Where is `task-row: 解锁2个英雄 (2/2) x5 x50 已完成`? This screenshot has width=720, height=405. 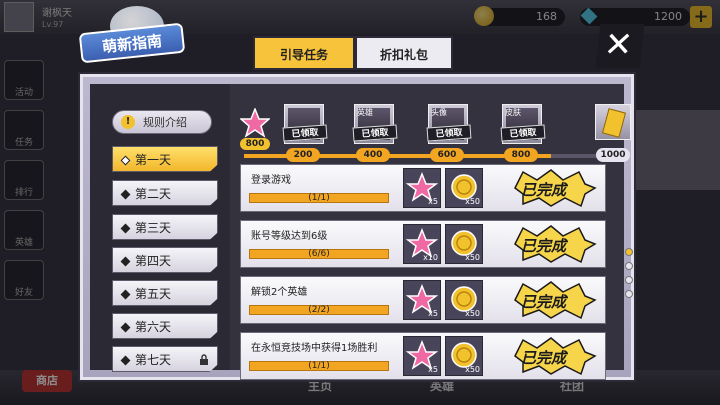
task-row: 解锁2个英雄 (2/2) x5 x50 已完成 is located at coordinates (423, 300).